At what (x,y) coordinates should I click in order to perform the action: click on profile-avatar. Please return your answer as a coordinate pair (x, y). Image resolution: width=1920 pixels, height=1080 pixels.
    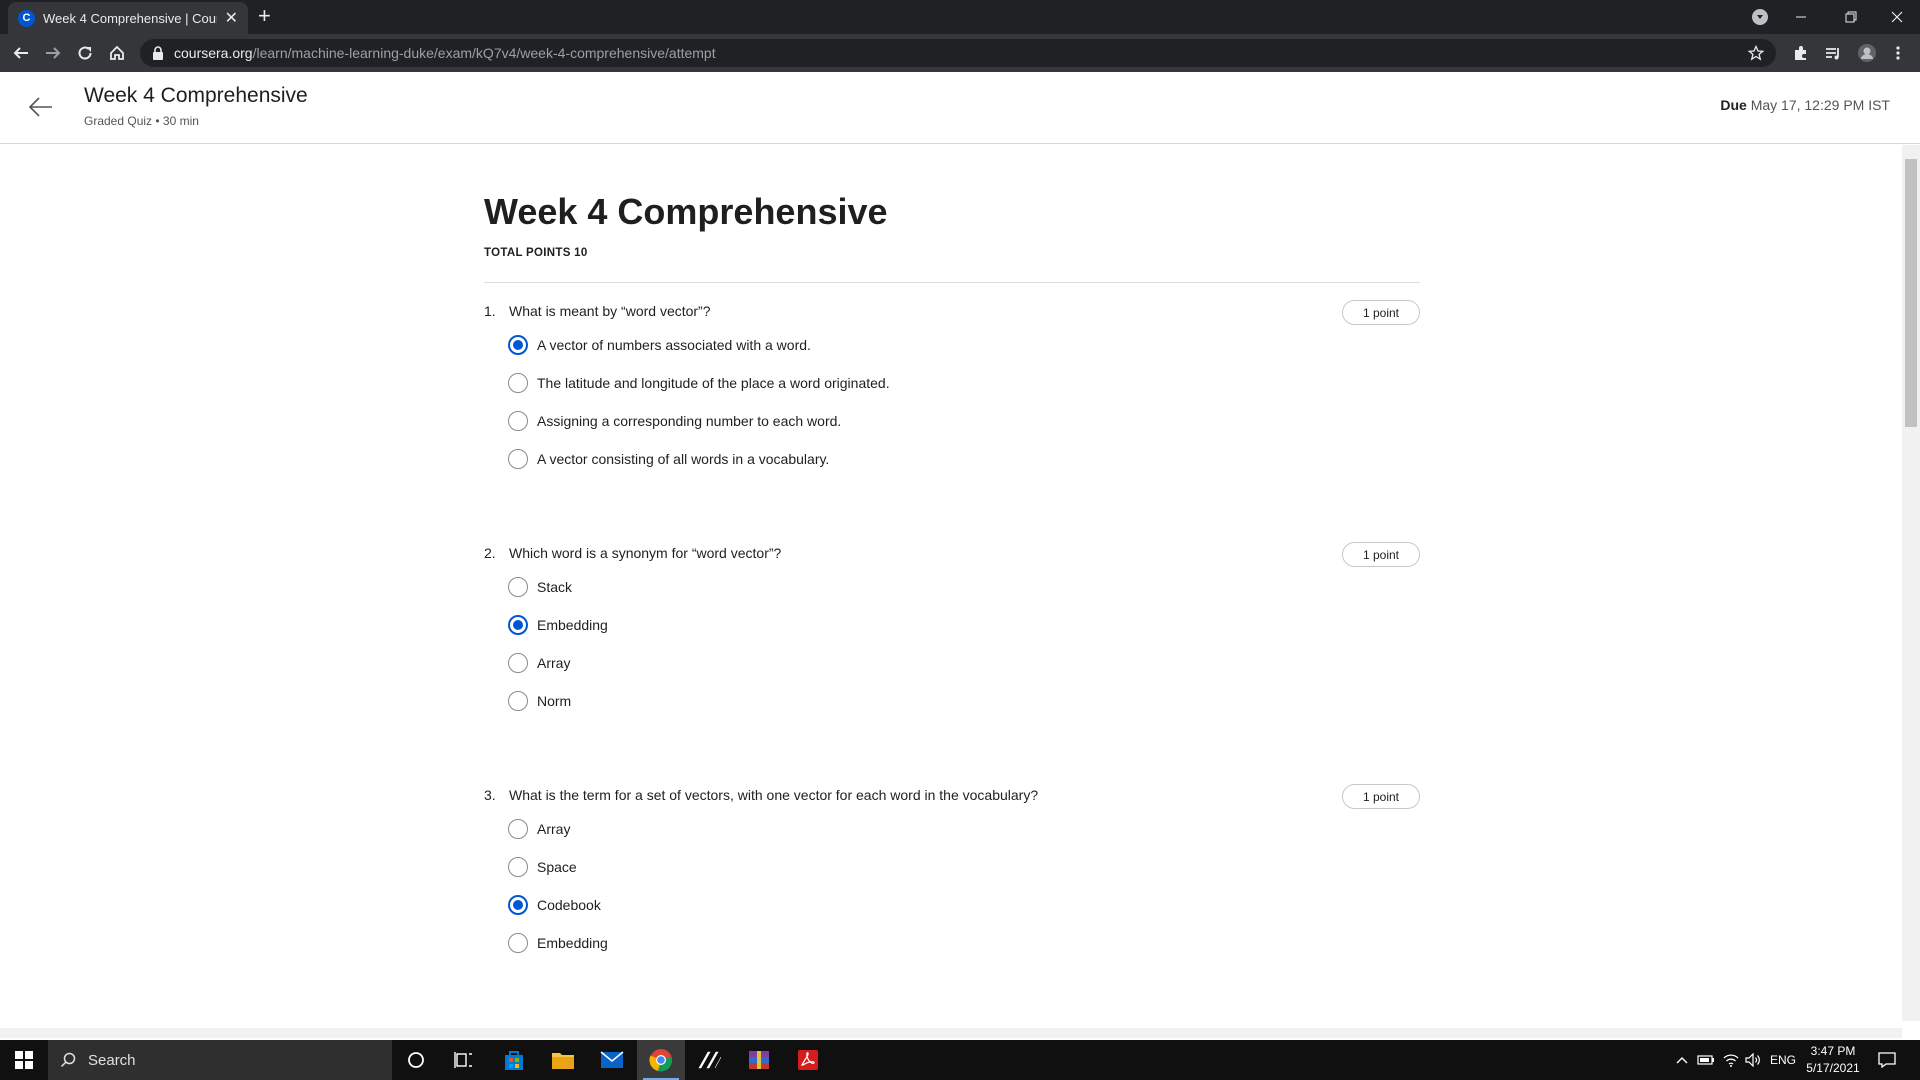
    Looking at the image, I should click on (1867, 53).